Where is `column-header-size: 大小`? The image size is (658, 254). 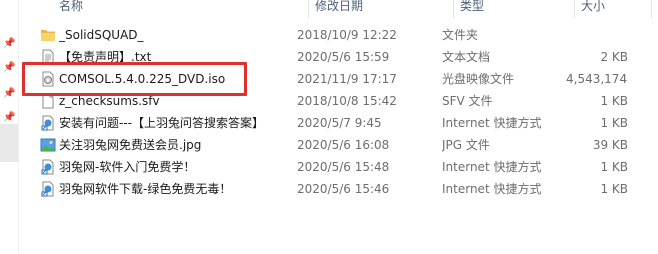
column-header-size: 大小 is located at coordinates (615, 8).